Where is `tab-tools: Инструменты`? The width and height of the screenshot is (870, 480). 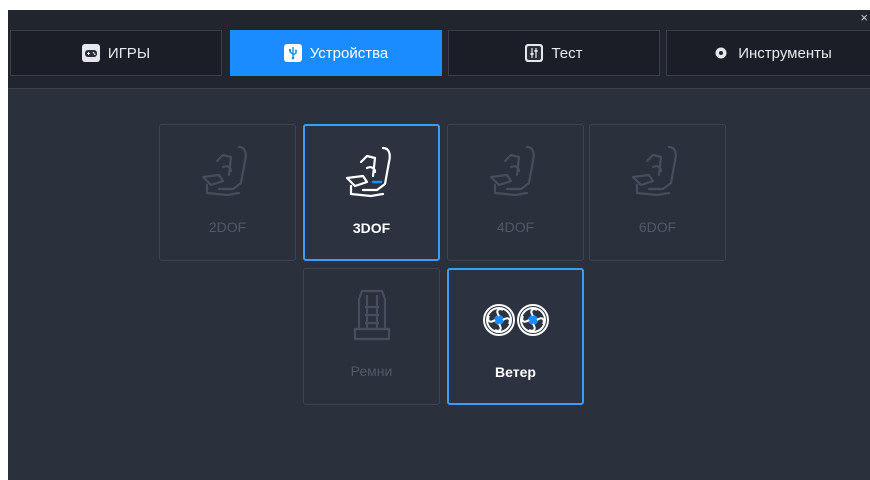
tab-tools: Инструменты is located at coordinates (768, 53).